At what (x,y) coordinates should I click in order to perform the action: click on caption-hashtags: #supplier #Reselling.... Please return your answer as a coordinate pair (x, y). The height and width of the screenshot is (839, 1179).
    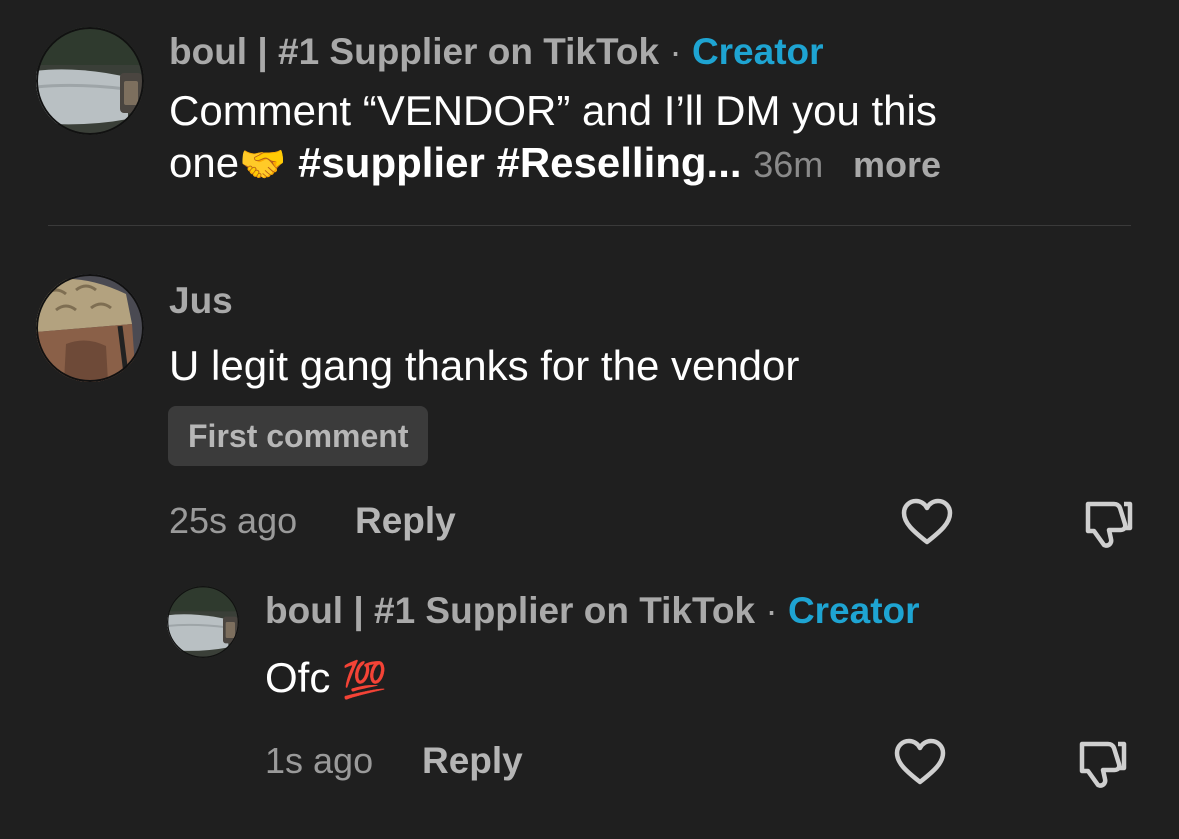
    Looking at the image, I should click on (519, 162).